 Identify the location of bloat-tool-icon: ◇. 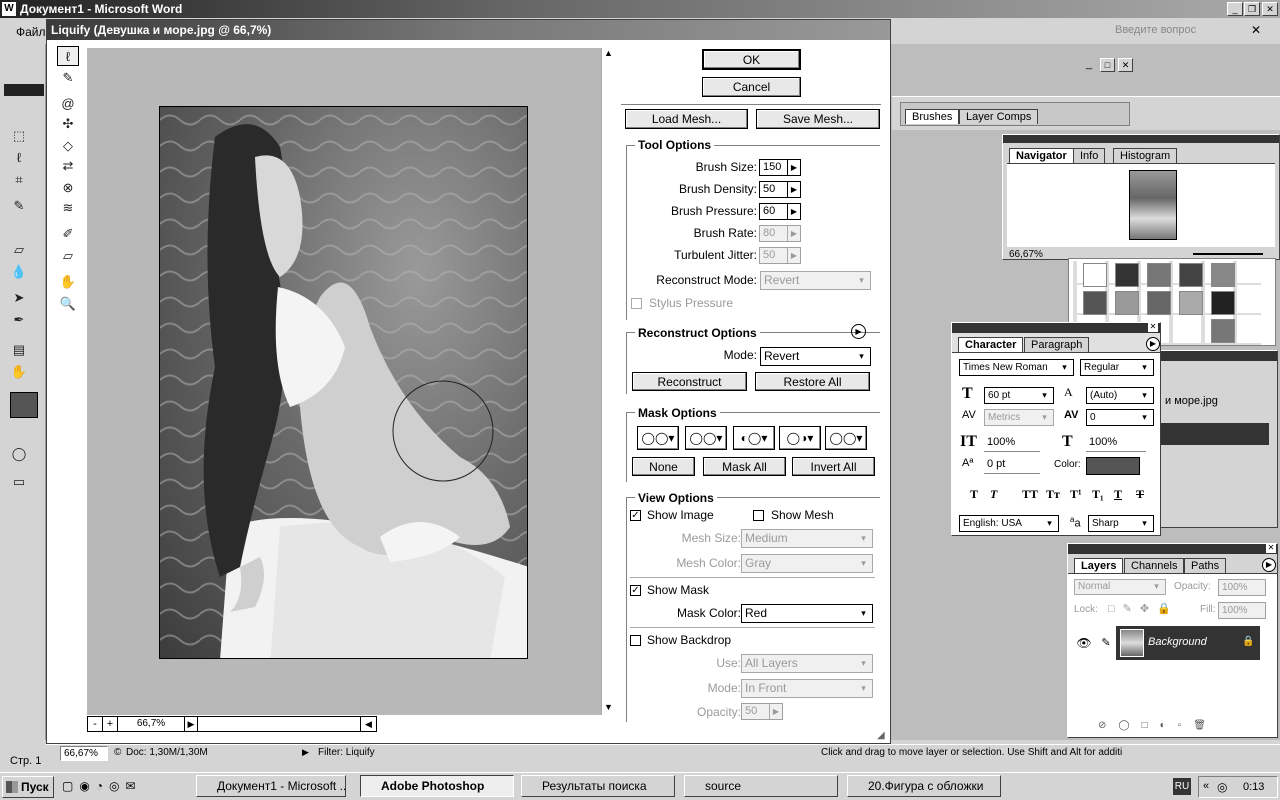
(68, 146).